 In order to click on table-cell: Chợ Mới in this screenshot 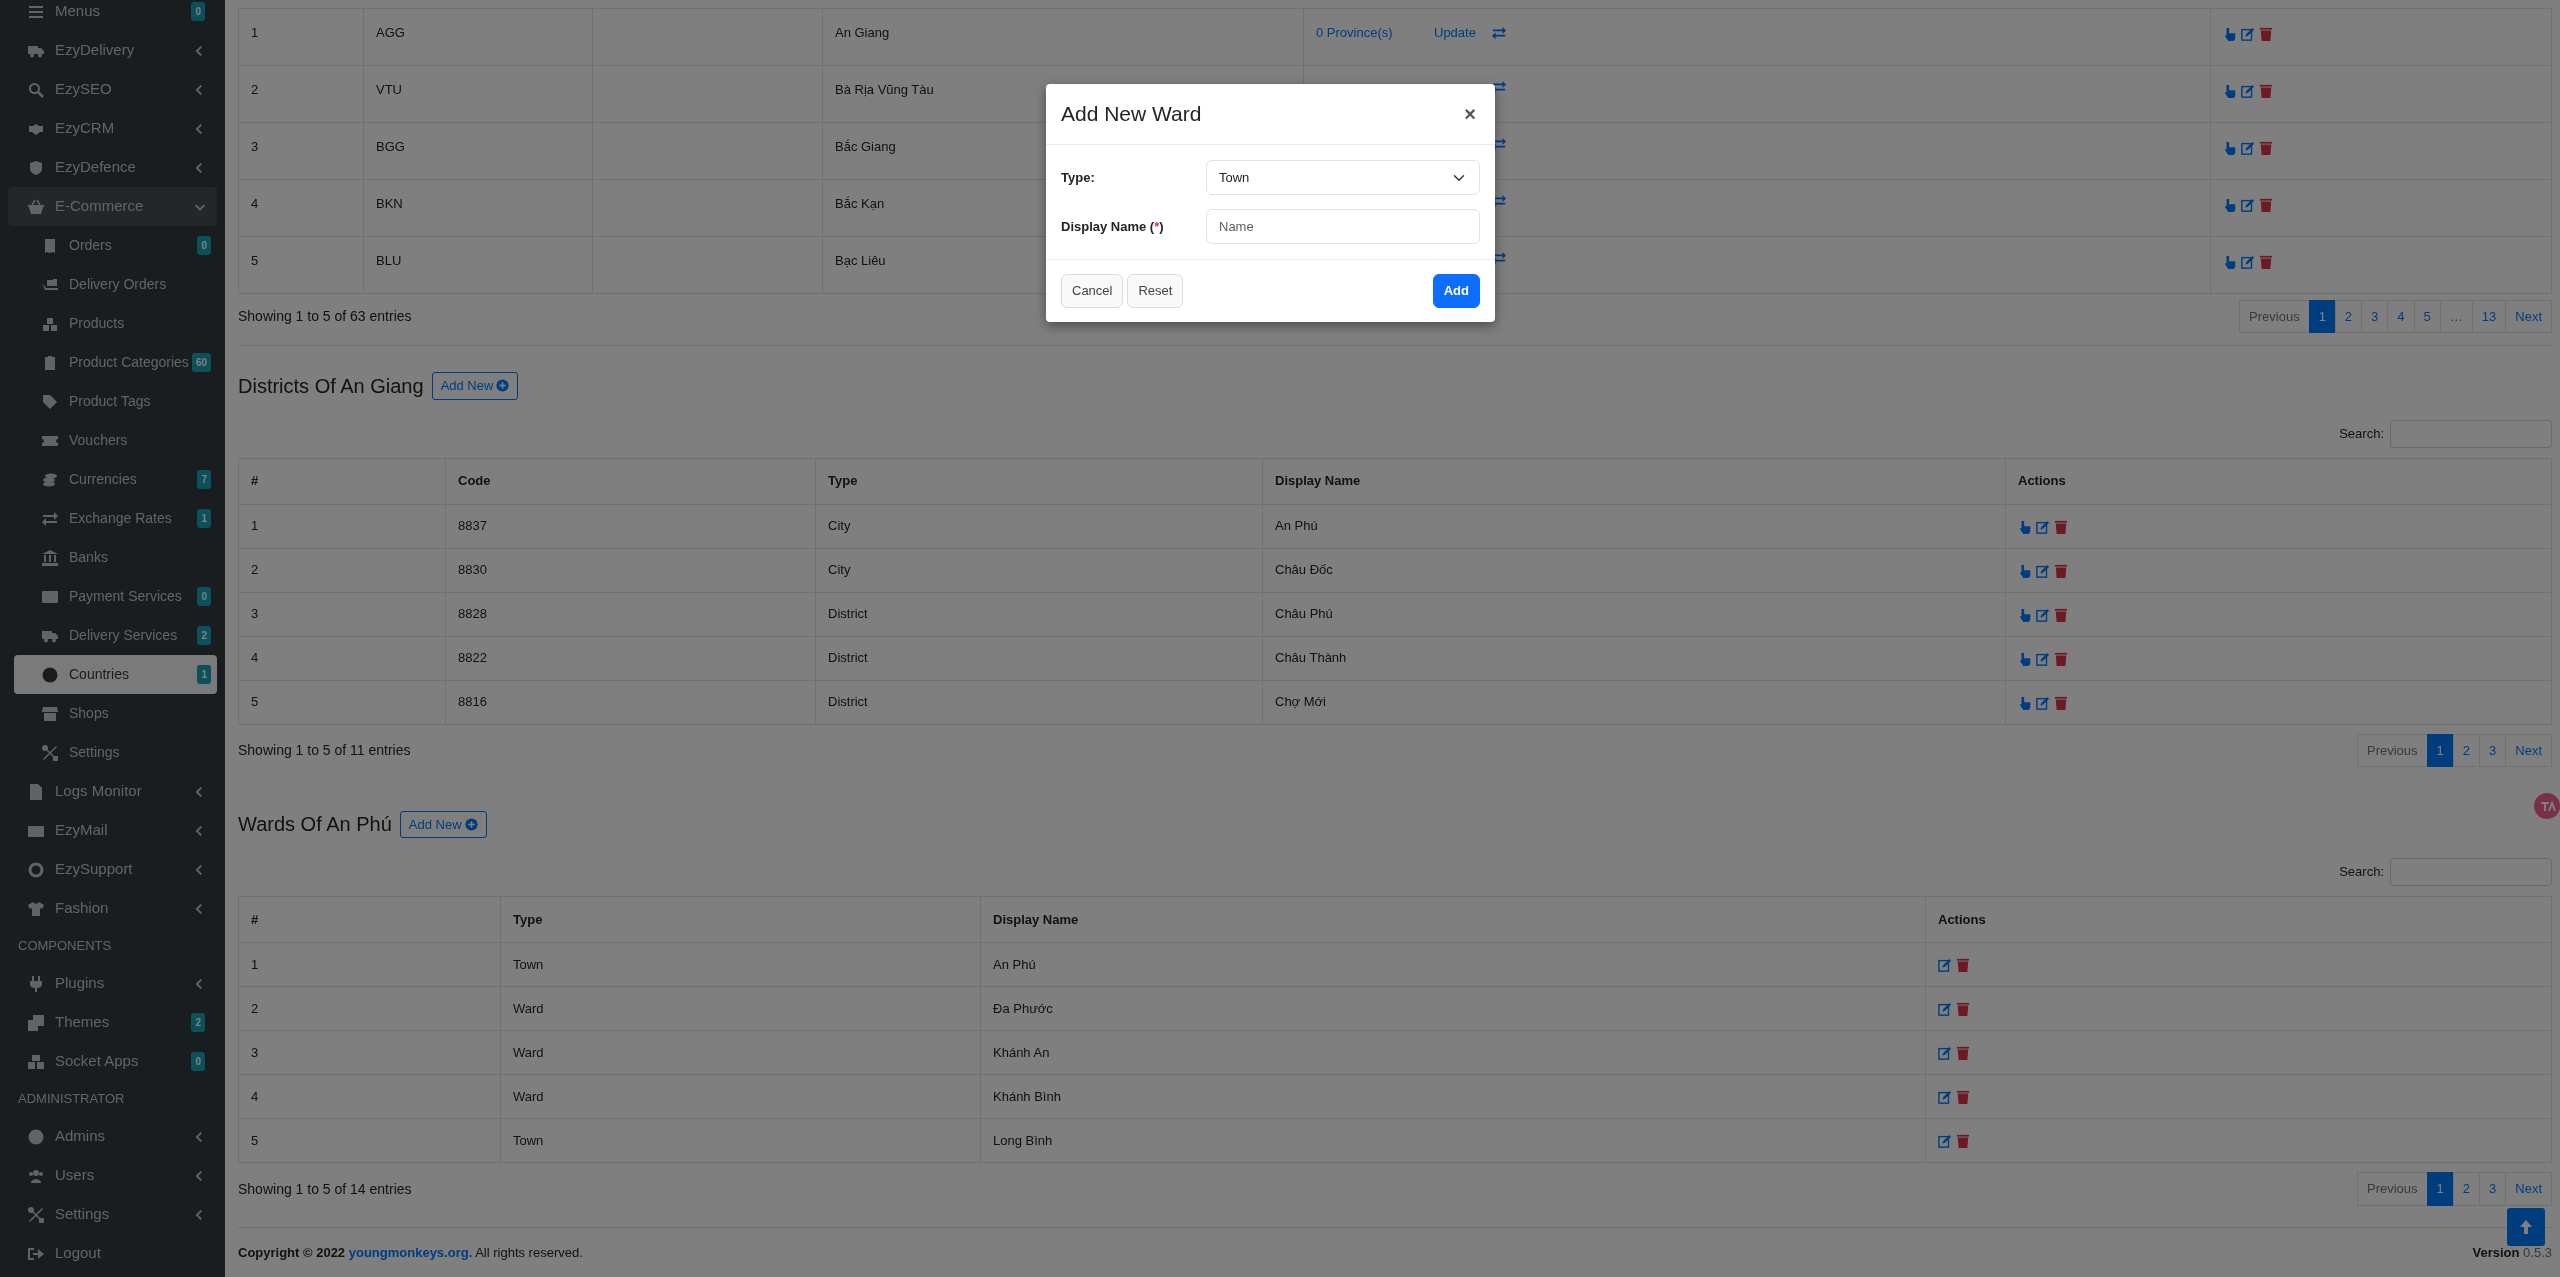, I will do `click(1634, 702)`.